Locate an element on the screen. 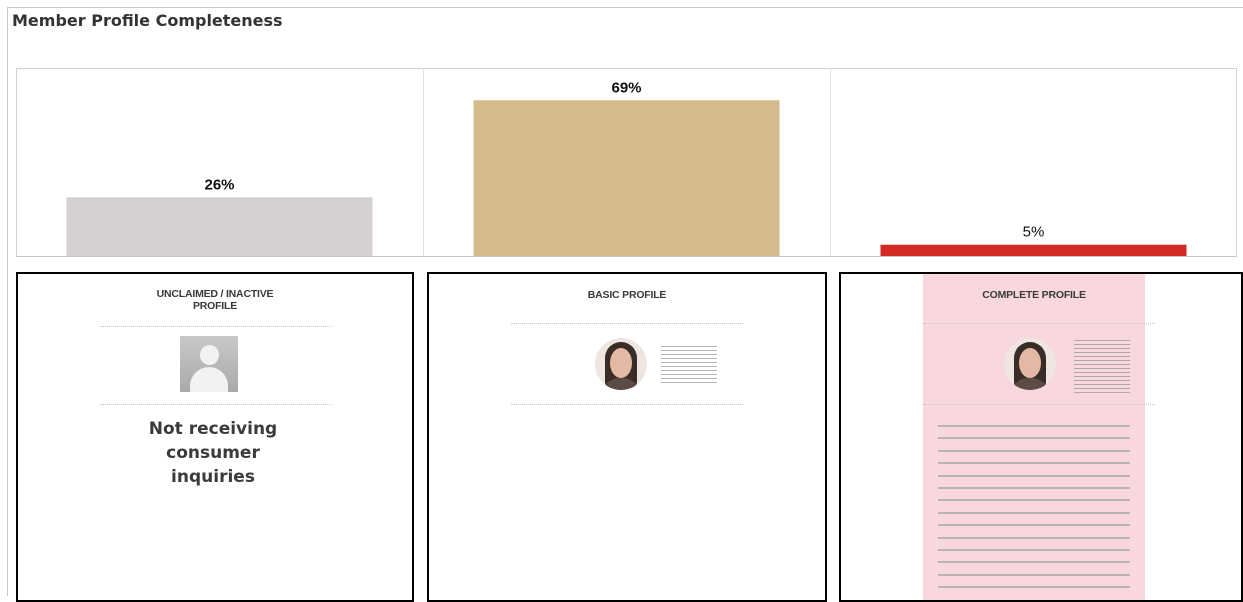 The width and height of the screenshot is (1243, 602). bar-value-label-3: 5% is located at coordinates (1034, 232).